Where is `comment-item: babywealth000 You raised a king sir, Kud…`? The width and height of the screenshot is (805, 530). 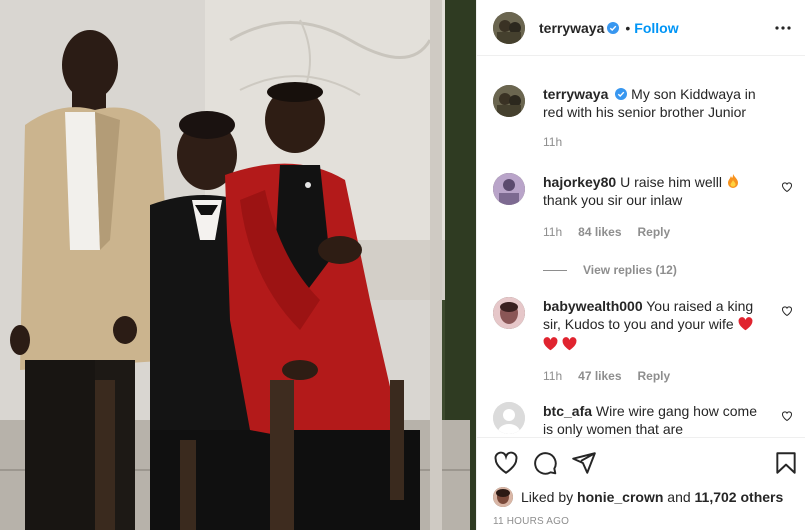
comment-item: babywealth000 You raised a king sir, Kud… is located at coordinates (643, 341).